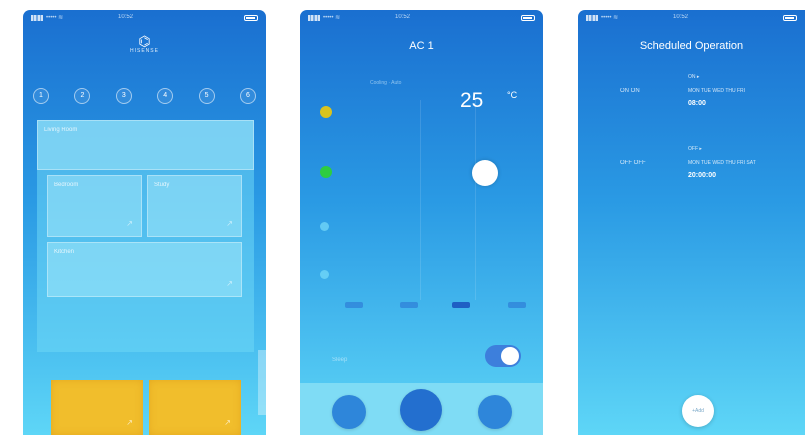 The width and height of the screenshot is (805, 435). Describe the element at coordinates (512, 95) in the screenshot. I see `temperature-unit: °C` at that location.